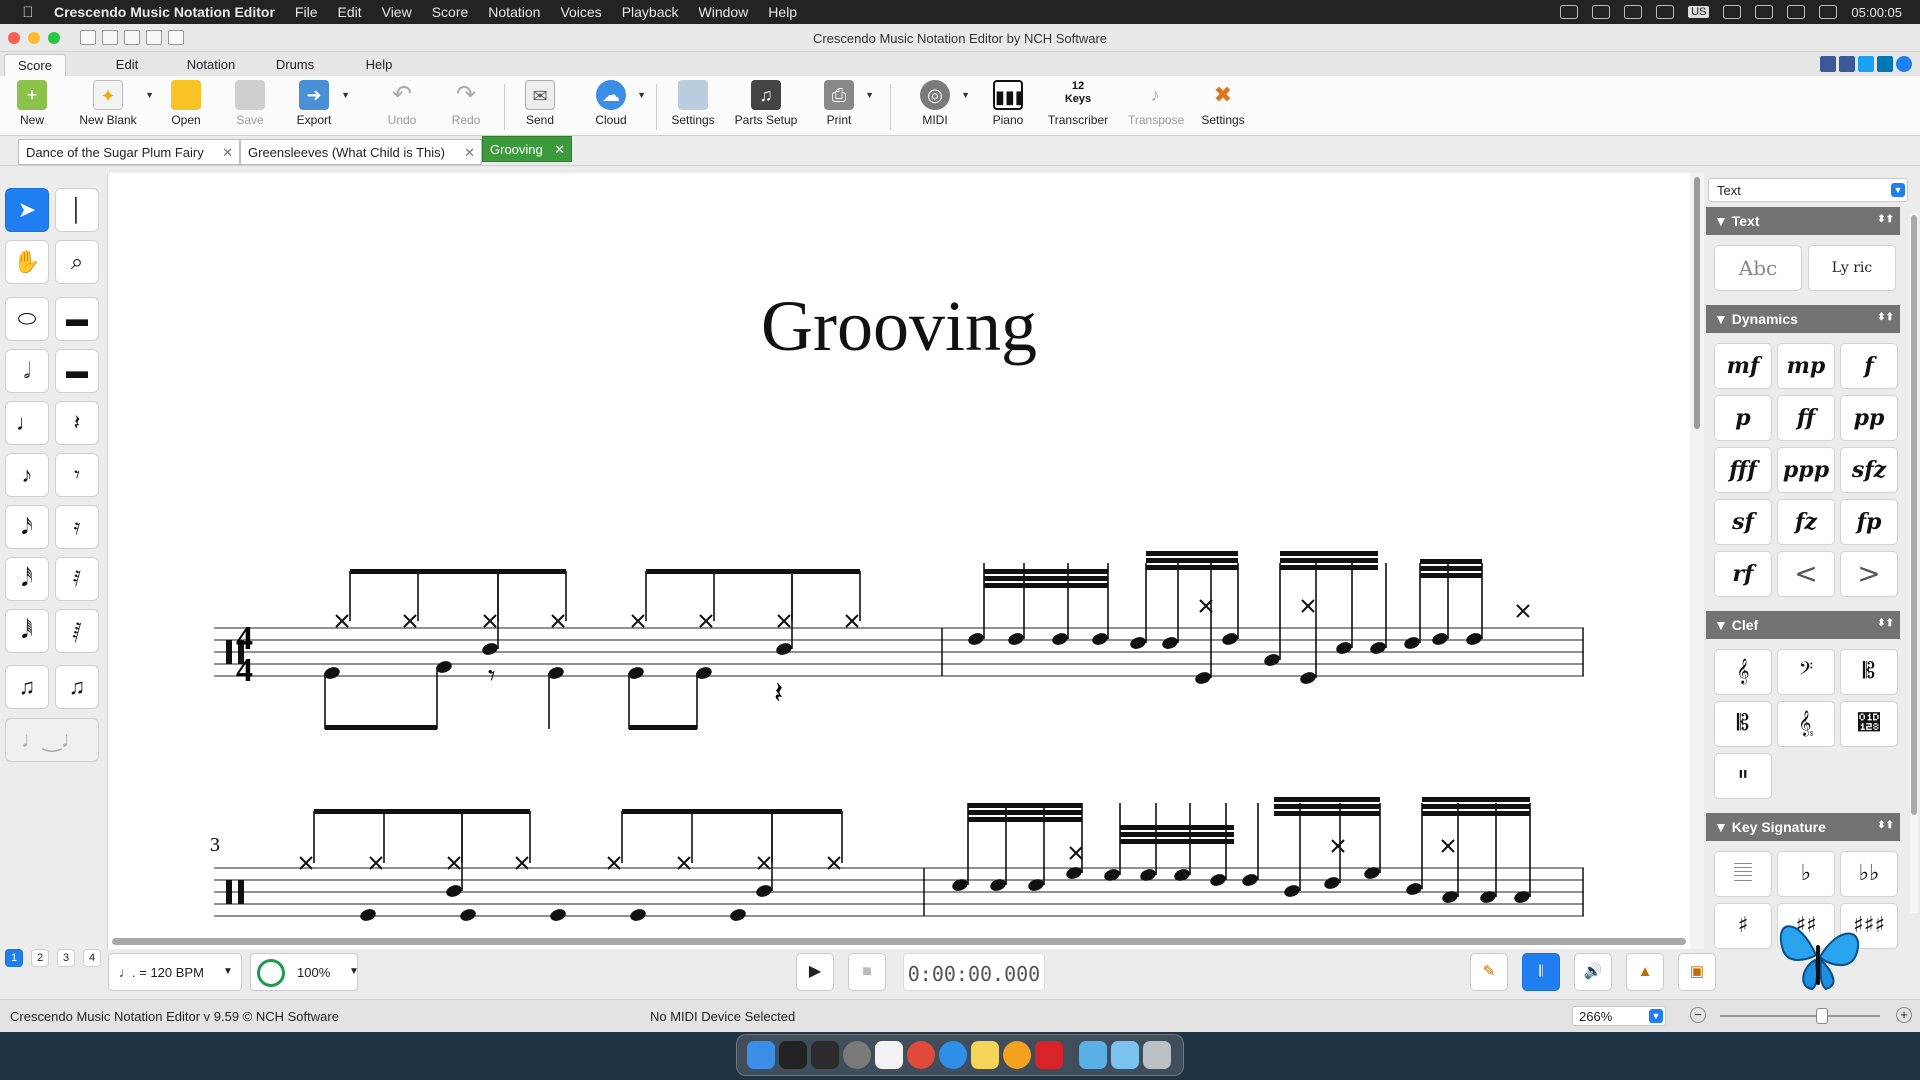 The width and height of the screenshot is (1920, 1080). I want to click on sixteenth-rest-button: 𝄿, so click(77, 527).